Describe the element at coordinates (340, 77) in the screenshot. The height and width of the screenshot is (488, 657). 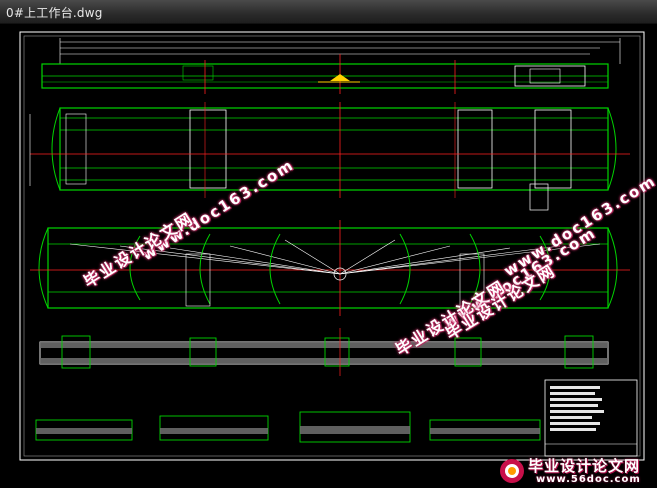
I see `yellow-marker` at that location.